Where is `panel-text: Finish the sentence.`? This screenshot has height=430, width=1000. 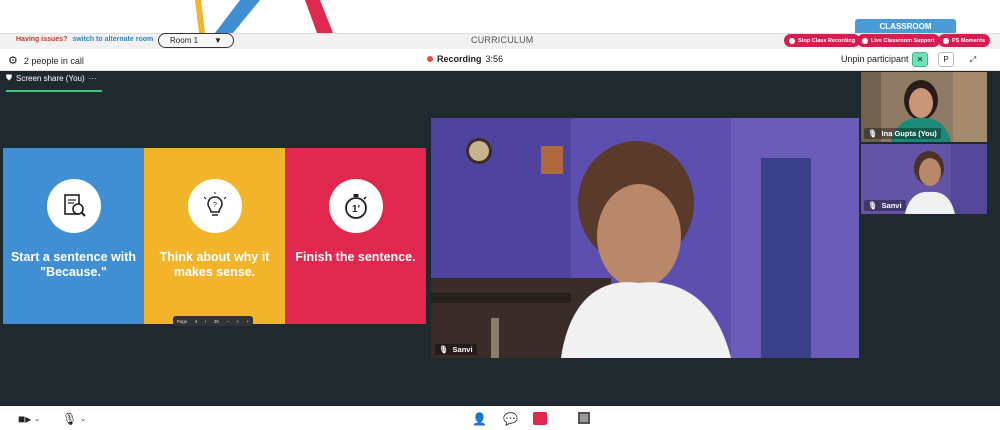
panel-text: Finish the sentence. is located at coordinates (355, 257).